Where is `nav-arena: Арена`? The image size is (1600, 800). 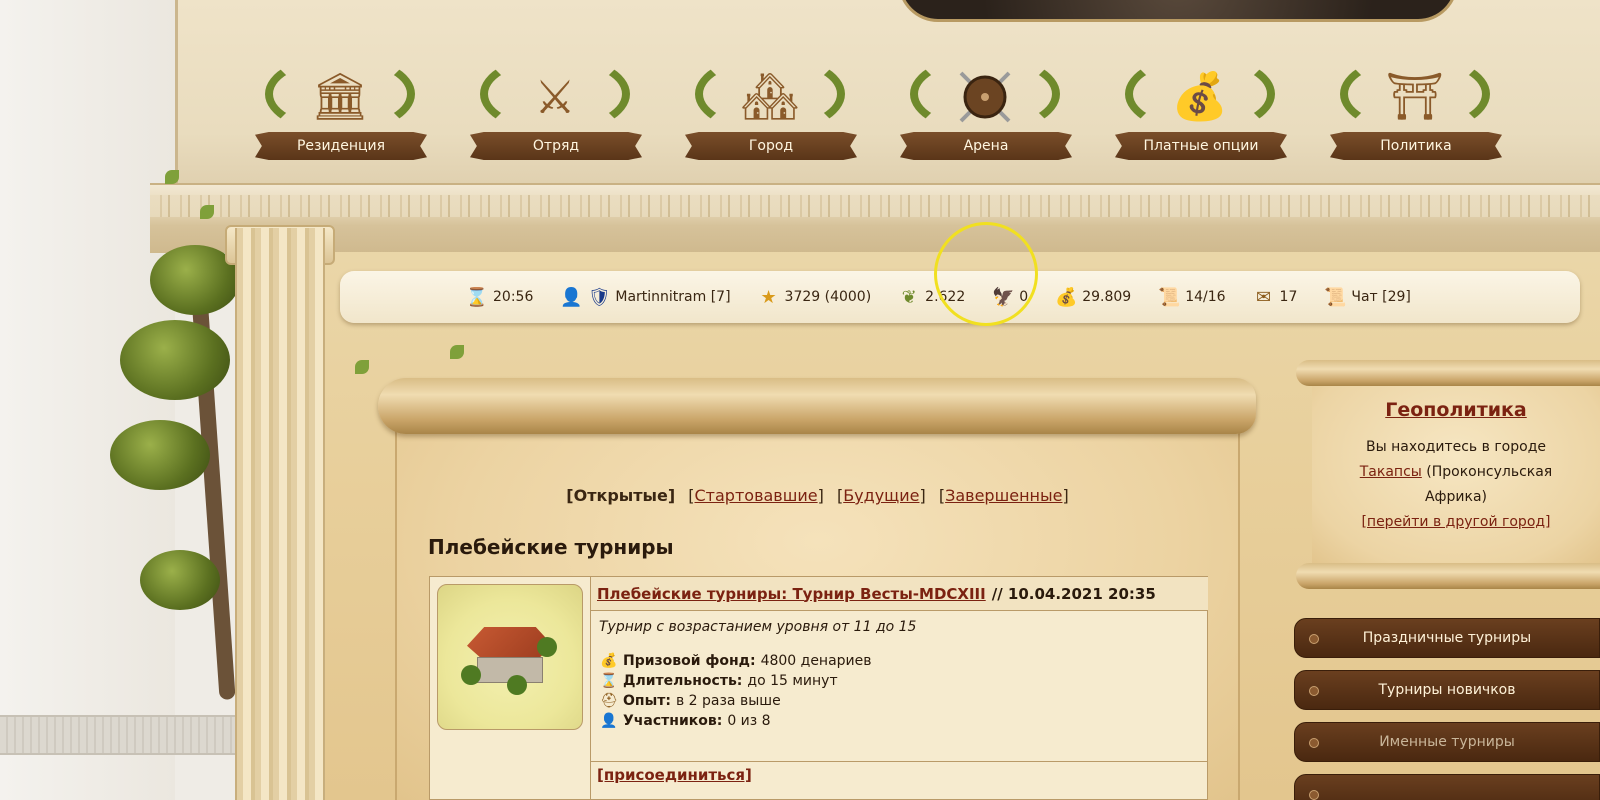 nav-arena: Арена is located at coordinates (1007, 109).